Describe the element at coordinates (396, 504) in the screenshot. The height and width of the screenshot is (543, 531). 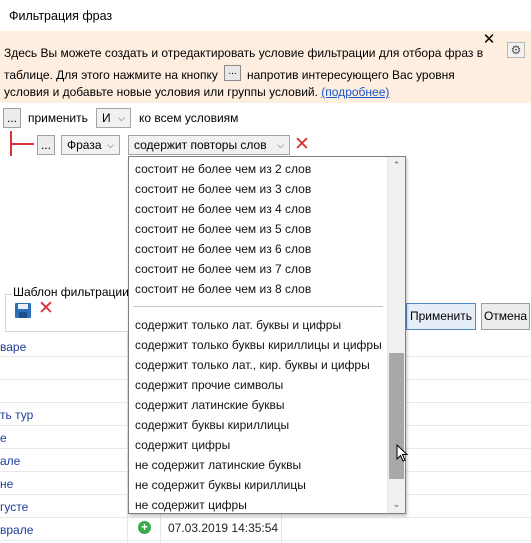
I see `scroll-down-icon: ⌄` at that location.